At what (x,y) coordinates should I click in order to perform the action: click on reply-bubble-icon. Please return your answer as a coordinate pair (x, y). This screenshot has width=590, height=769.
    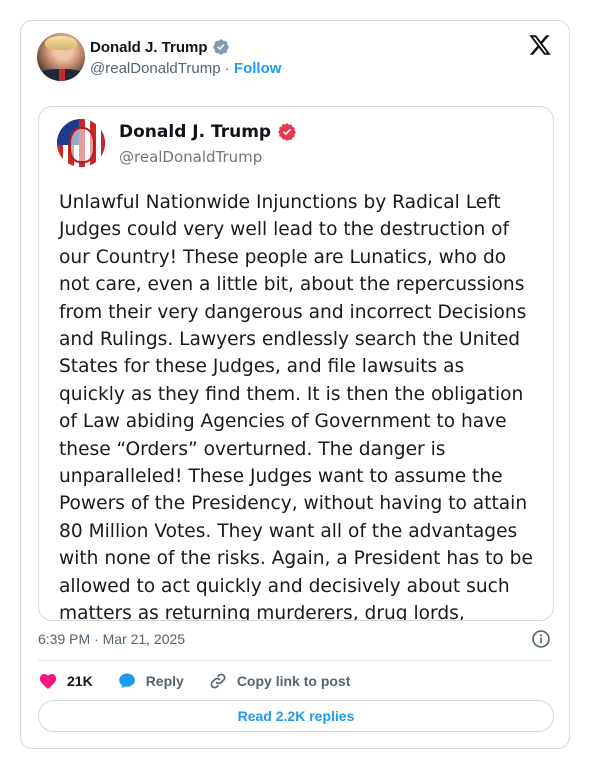
    Looking at the image, I should click on (126, 681).